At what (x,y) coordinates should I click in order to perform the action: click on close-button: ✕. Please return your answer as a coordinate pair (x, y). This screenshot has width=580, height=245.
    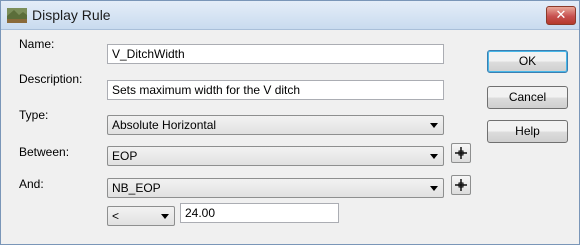
    Looking at the image, I should click on (561, 15).